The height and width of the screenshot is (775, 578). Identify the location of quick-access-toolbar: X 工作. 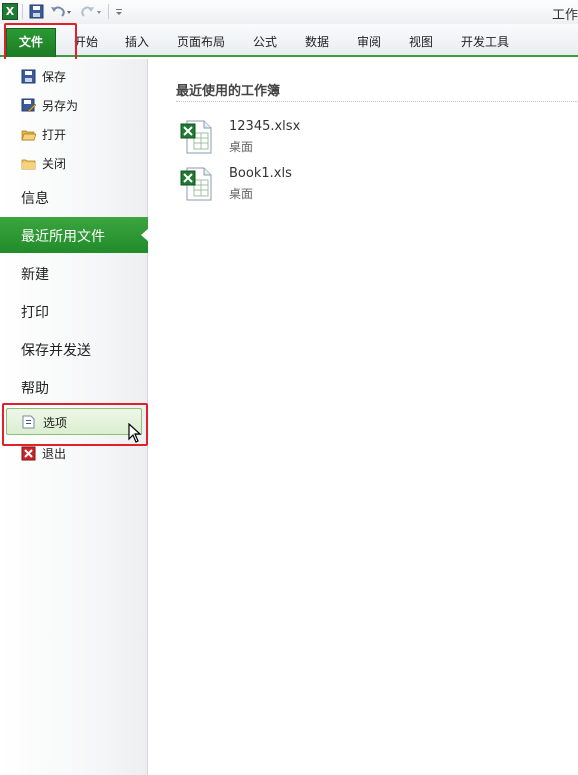
(289, 12).